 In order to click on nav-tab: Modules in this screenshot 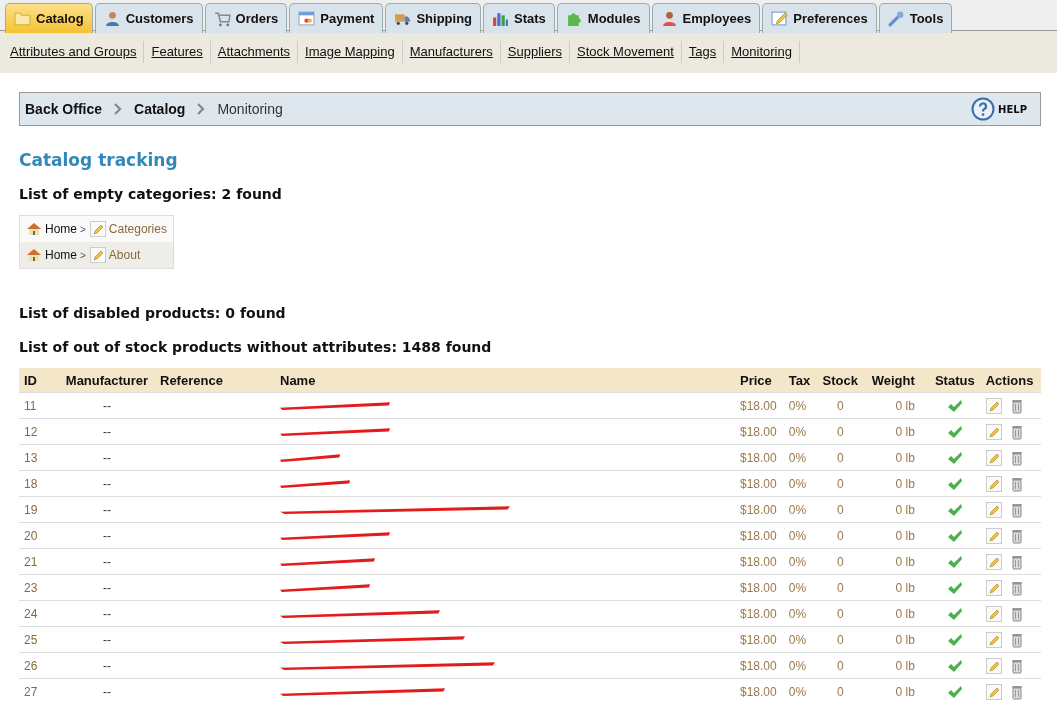, I will do `click(603, 18)`.